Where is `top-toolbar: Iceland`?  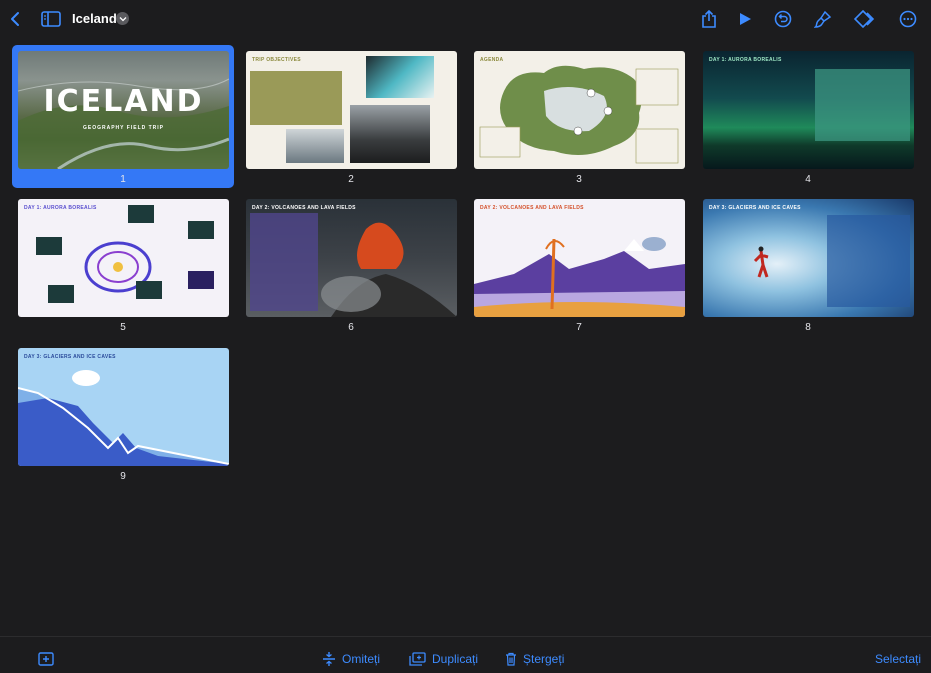
top-toolbar: Iceland is located at coordinates (465, 19).